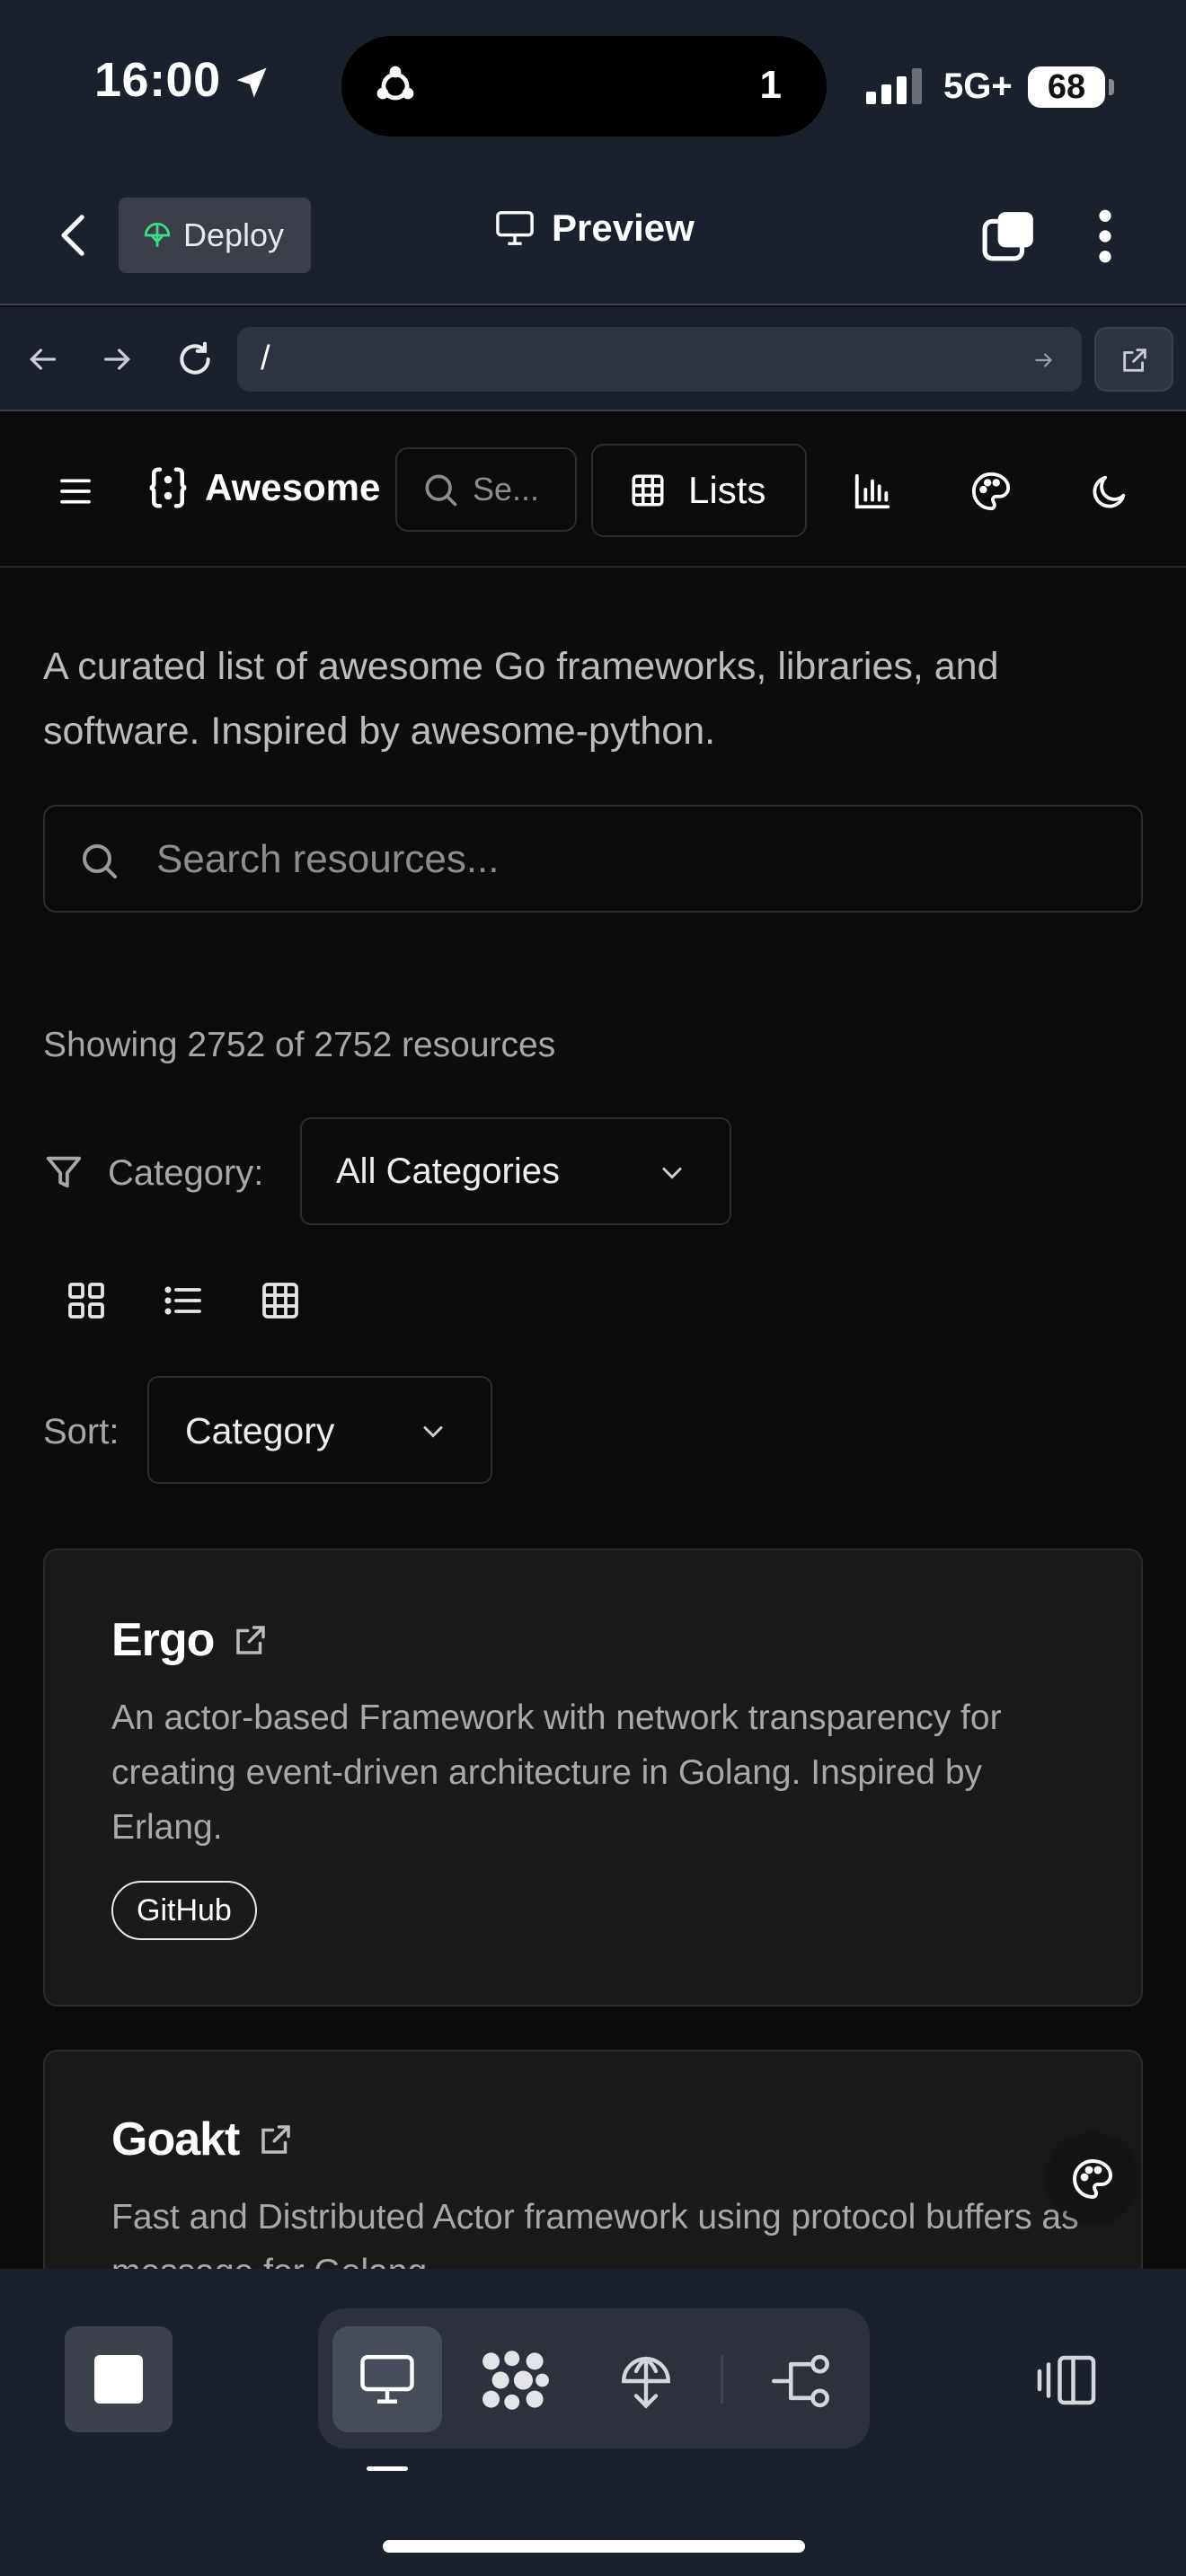 The height and width of the screenshot is (2576, 1186). What do you see at coordinates (727, 490) in the screenshot?
I see `lists-label: Lists` at bounding box center [727, 490].